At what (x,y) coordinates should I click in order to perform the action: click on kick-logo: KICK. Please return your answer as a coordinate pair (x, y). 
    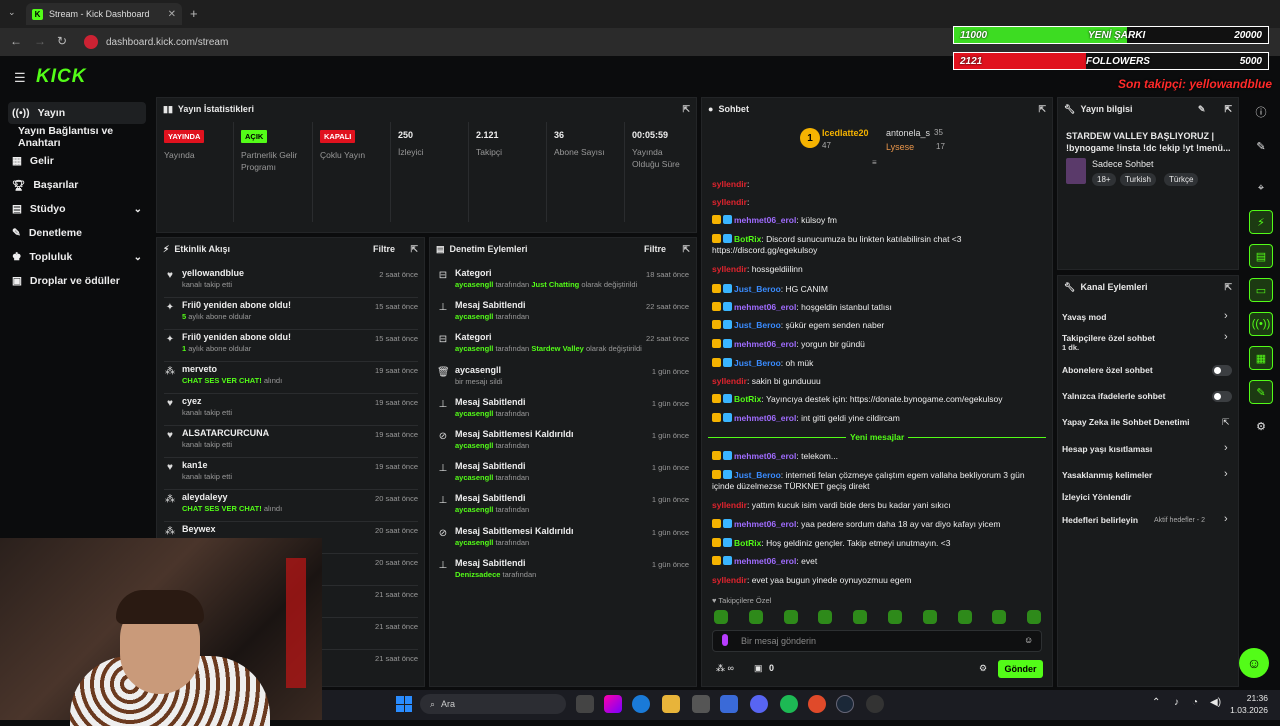
    Looking at the image, I should click on (61, 77).